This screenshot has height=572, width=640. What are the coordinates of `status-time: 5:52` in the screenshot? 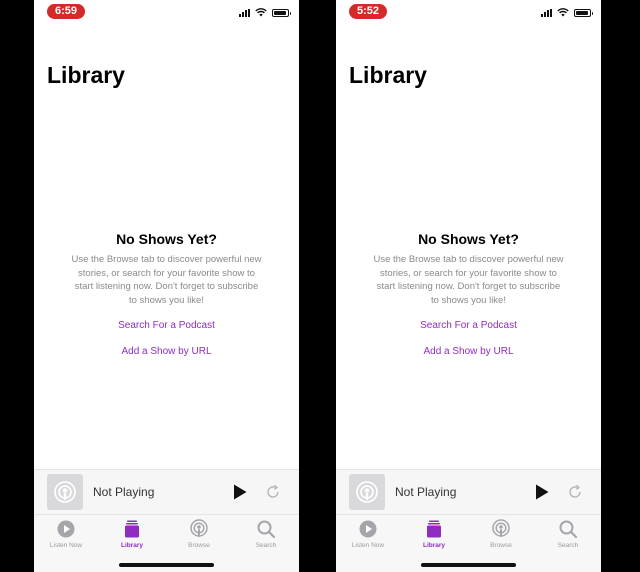 It's located at (368, 11).